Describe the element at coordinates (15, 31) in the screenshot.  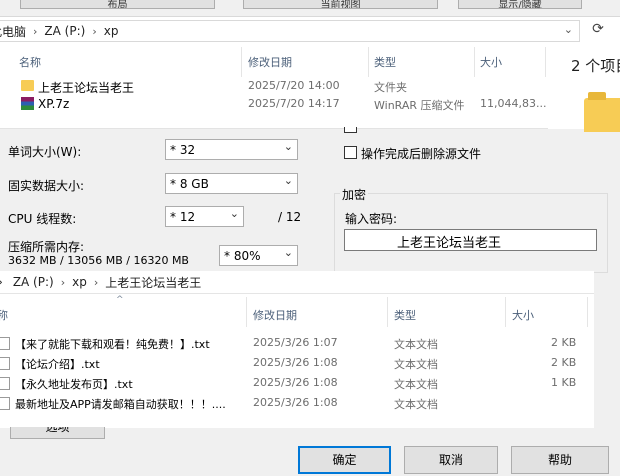
I see `breadcrumb-this-pc: 此电脑` at that location.